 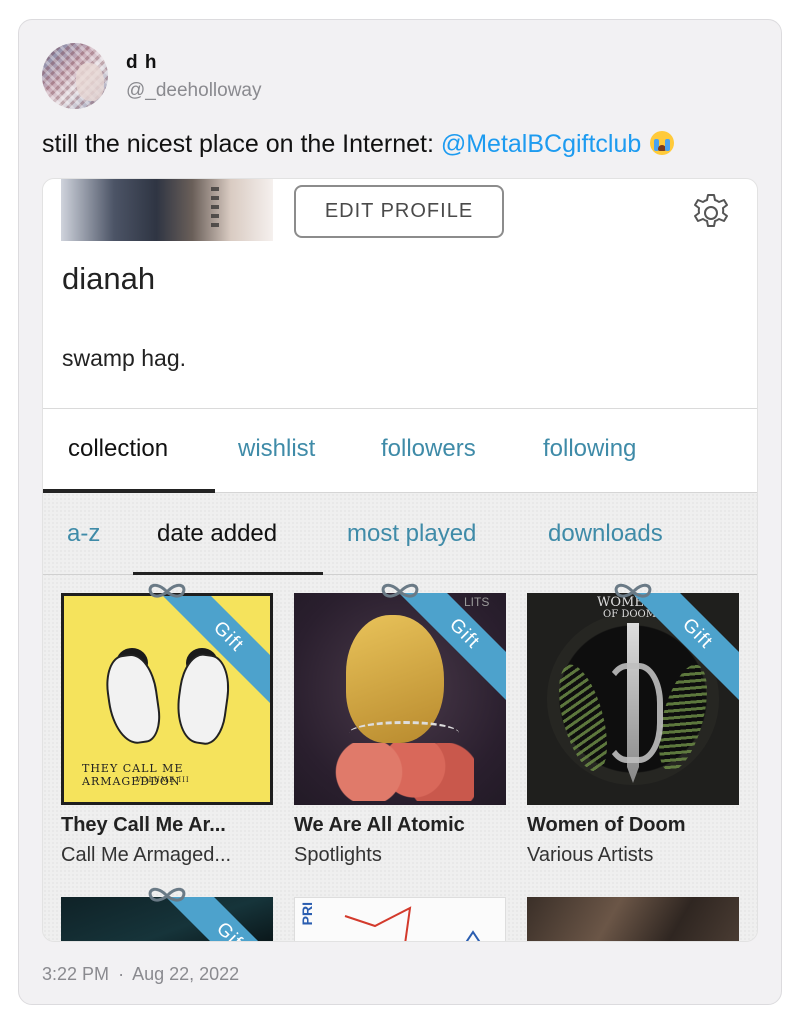 What do you see at coordinates (411, 534) in the screenshot?
I see `sort-tab-most-played: most played` at bounding box center [411, 534].